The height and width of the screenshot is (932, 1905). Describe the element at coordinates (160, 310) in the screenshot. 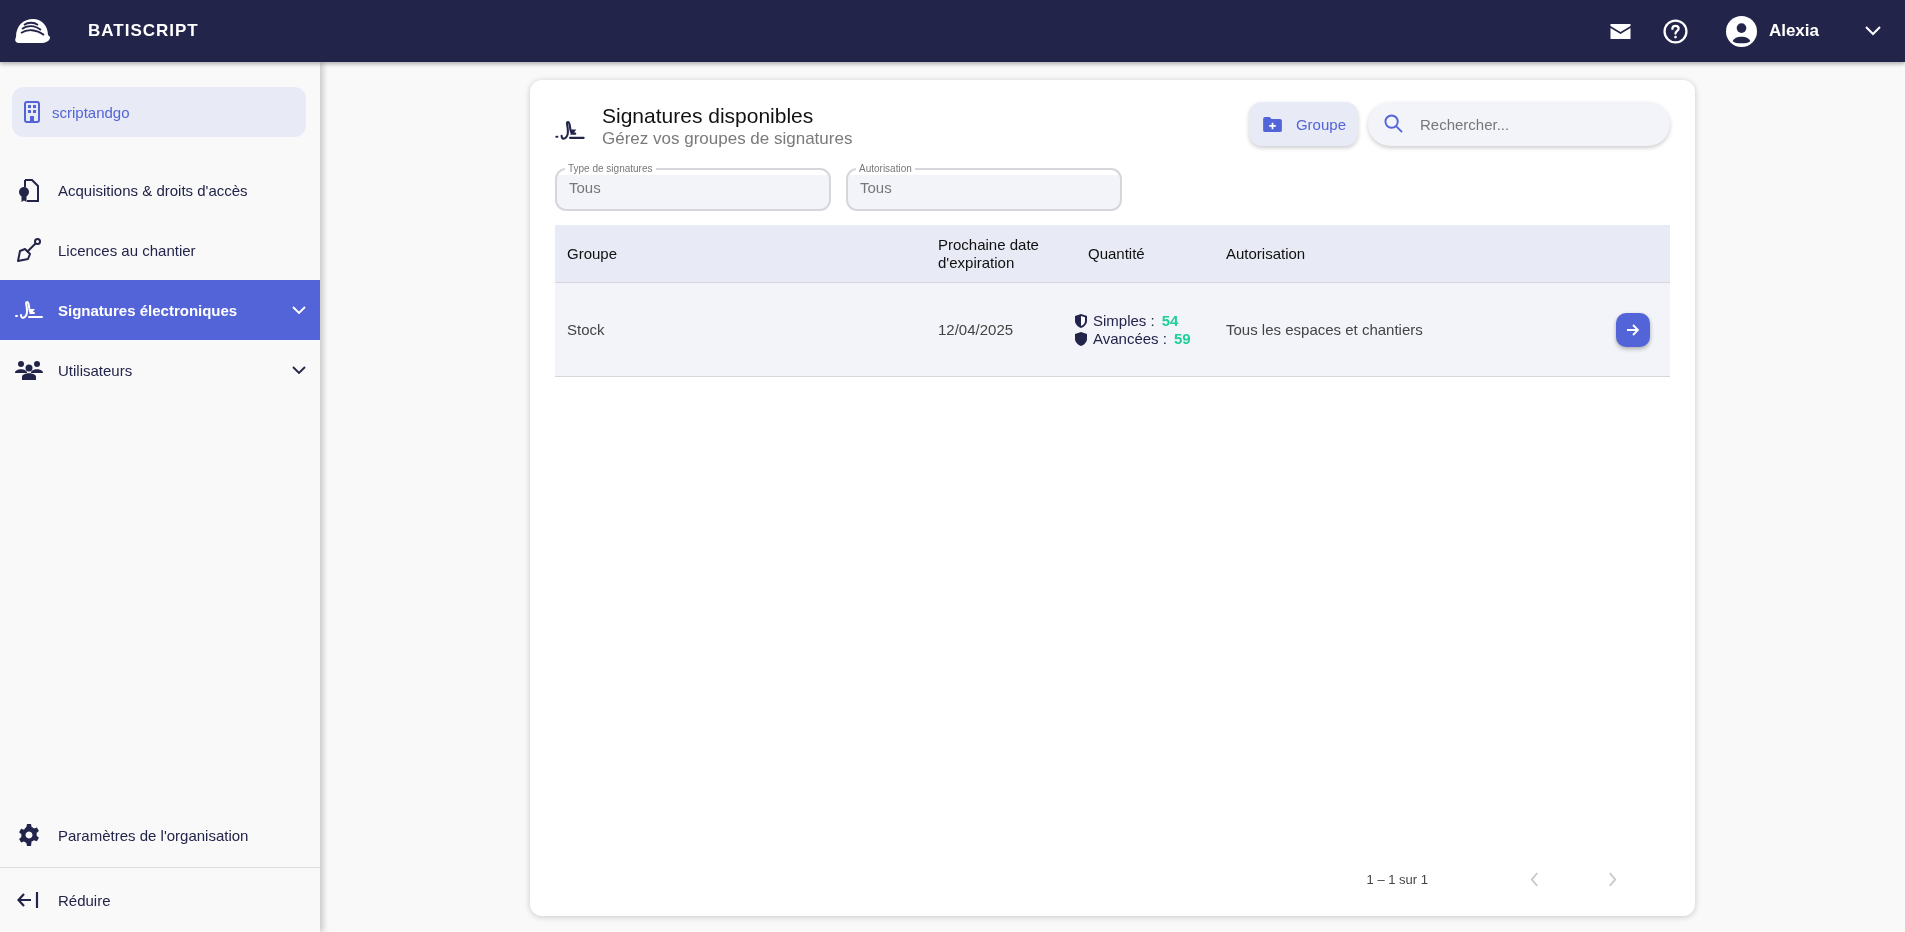

I see `nav-item: Signatures électroniques` at that location.